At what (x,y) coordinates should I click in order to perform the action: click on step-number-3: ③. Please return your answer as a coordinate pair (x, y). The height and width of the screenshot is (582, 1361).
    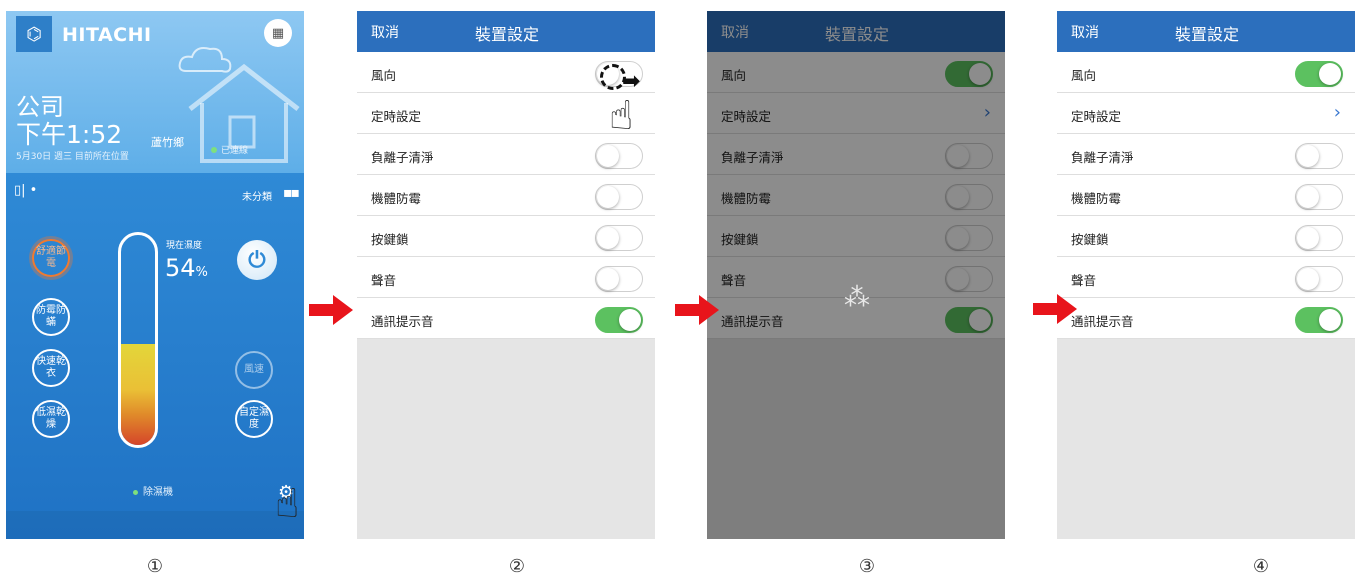
    Looking at the image, I should click on (867, 566).